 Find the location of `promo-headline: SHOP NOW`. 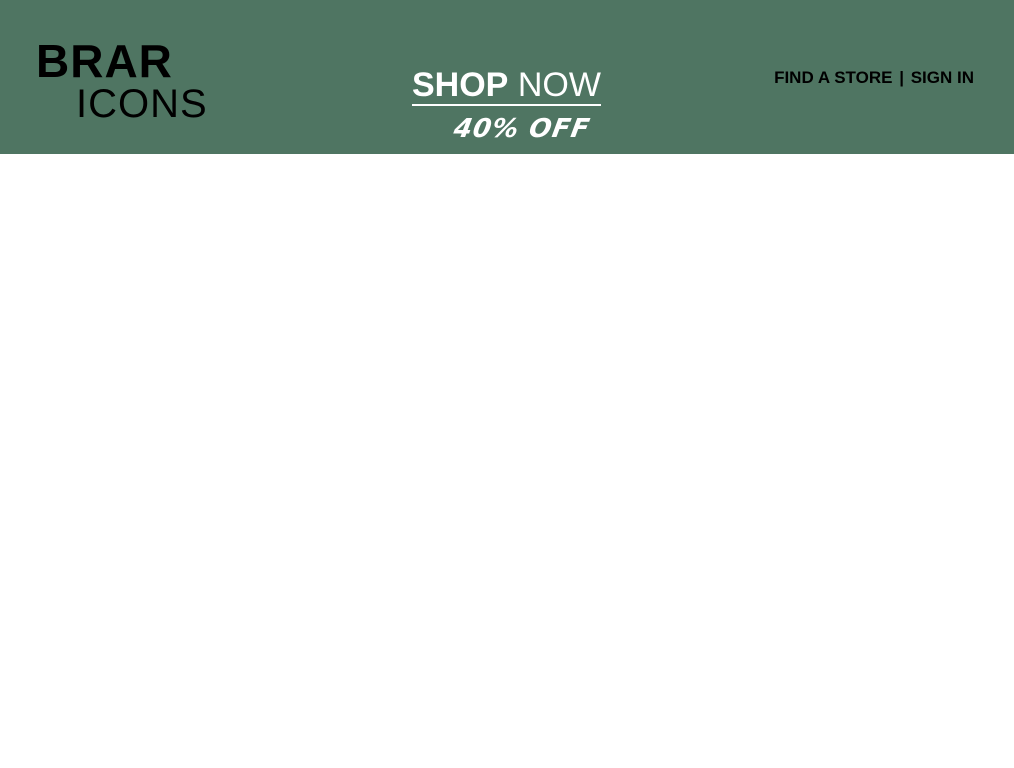

promo-headline: SHOP NOW is located at coordinates (507, 85).